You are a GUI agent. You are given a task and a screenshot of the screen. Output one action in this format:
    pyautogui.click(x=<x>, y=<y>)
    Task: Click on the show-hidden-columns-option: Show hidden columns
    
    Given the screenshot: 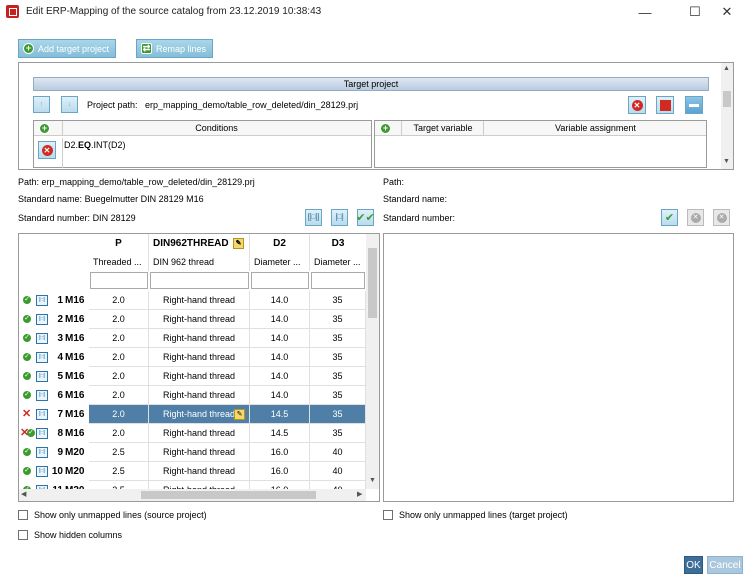 What is the action you would take?
    pyautogui.click(x=70, y=535)
    